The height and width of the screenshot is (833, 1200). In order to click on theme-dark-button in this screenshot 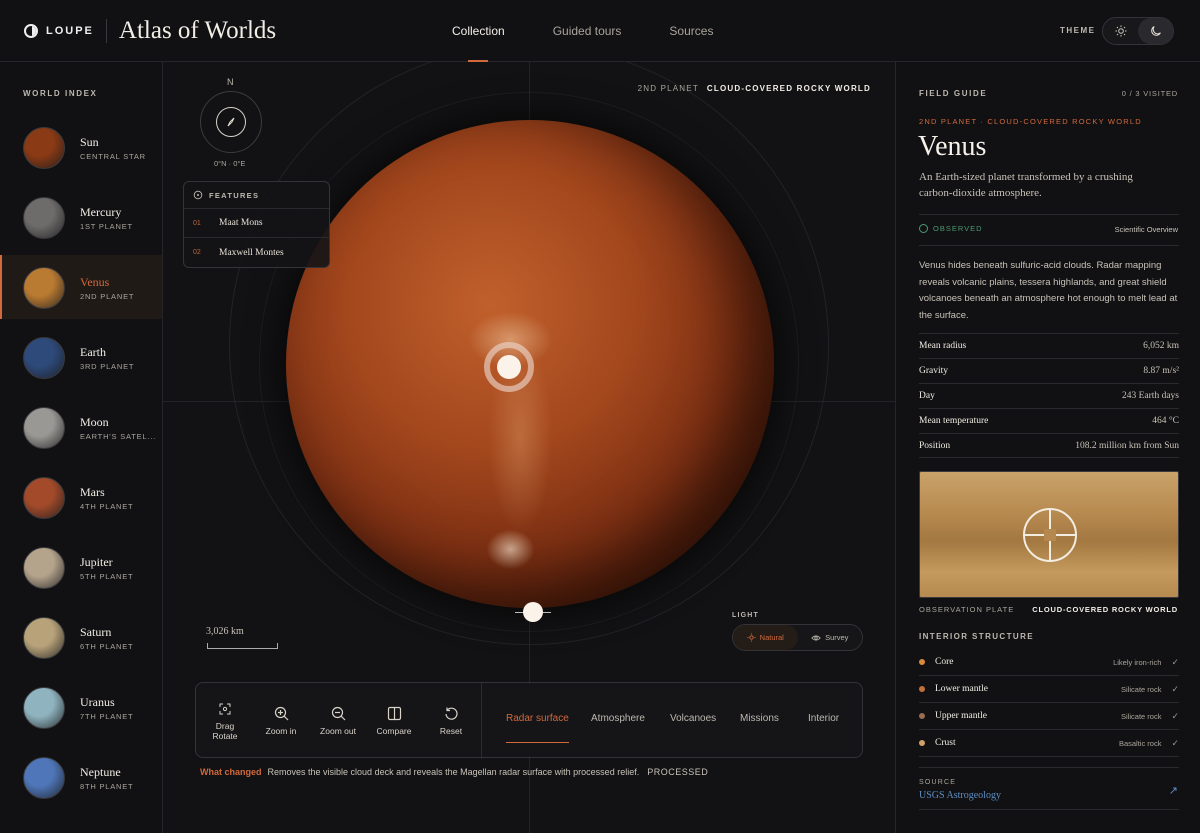, I will do `click(1155, 31)`.